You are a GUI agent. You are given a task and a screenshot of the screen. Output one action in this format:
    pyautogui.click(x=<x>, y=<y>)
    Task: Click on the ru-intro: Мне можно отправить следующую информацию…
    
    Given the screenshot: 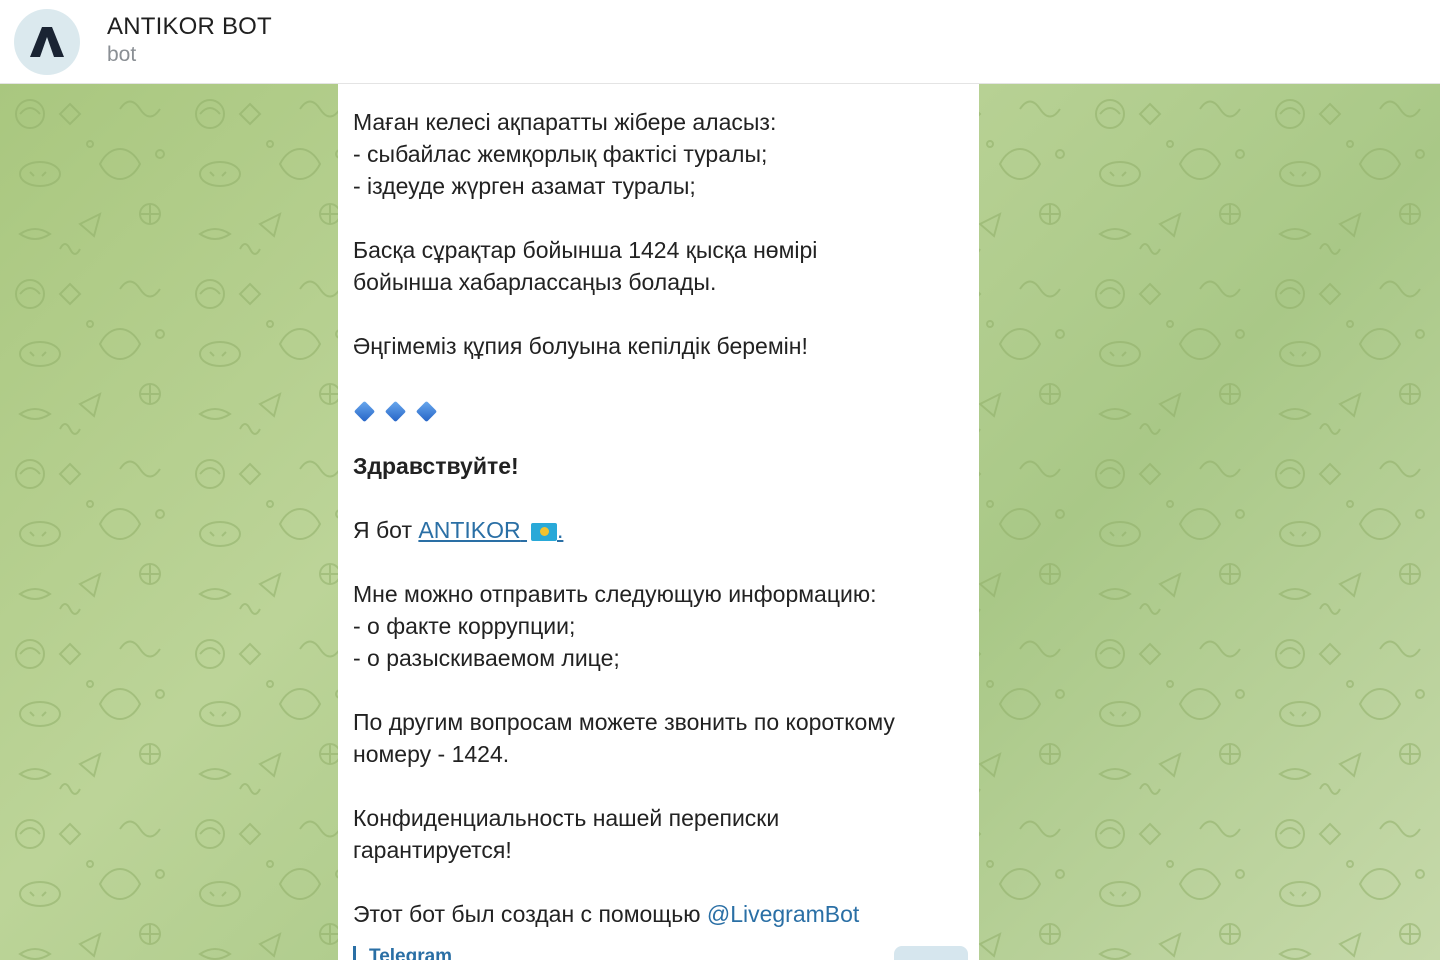 What is the action you would take?
    pyautogui.click(x=615, y=594)
    